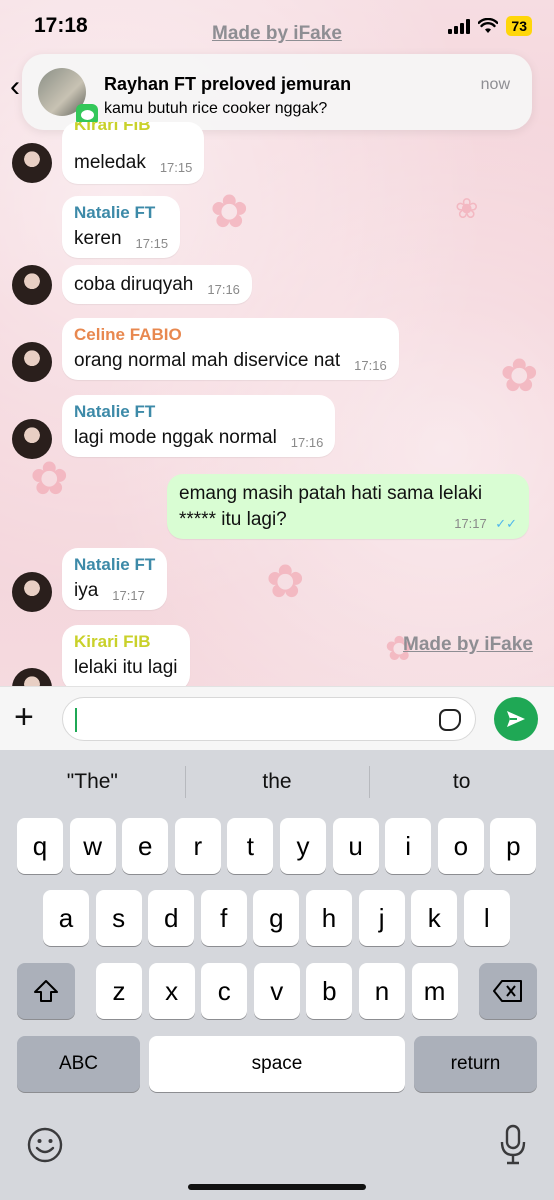  Describe the element at coordinates (110, 162) in the screenshot. I see `message-text: meledak` at that location.